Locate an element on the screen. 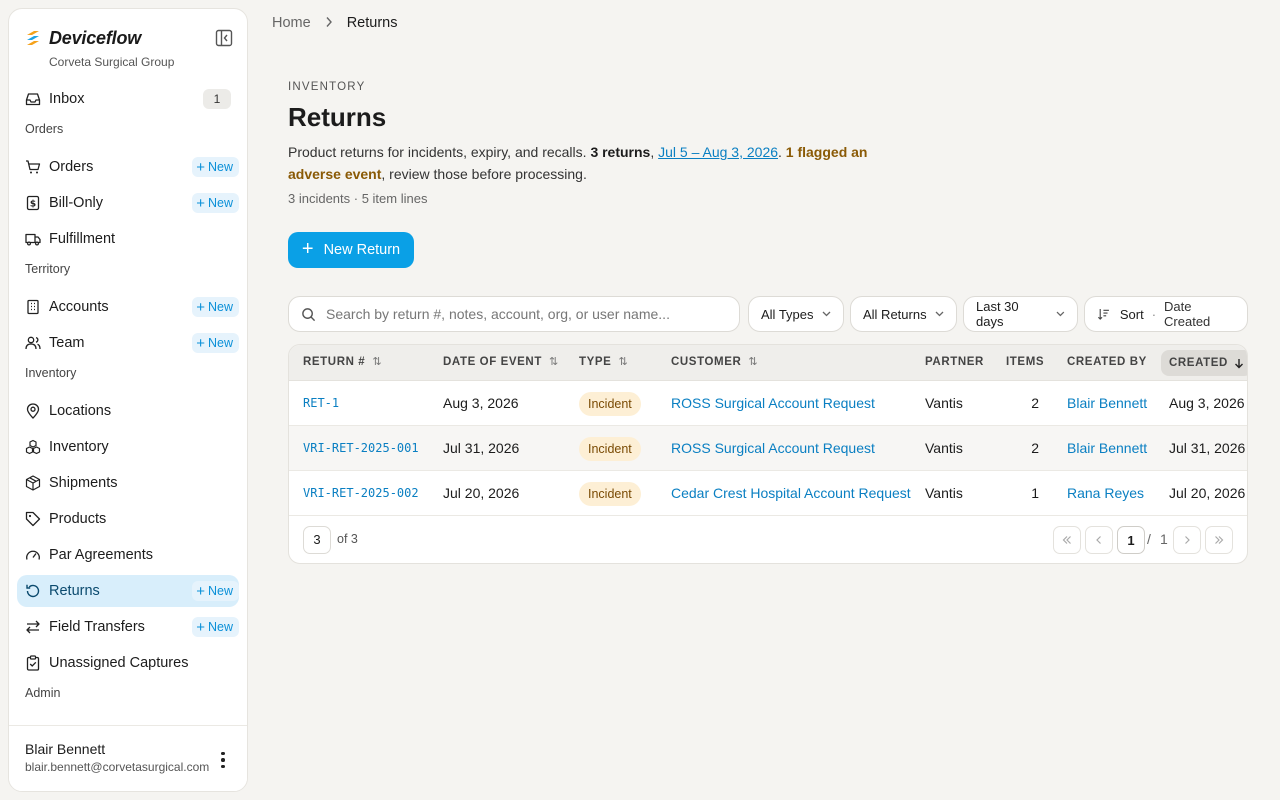 This screenshot has height=800, width=1280. col-label: PARTNER is located at coordinates (954, 362).